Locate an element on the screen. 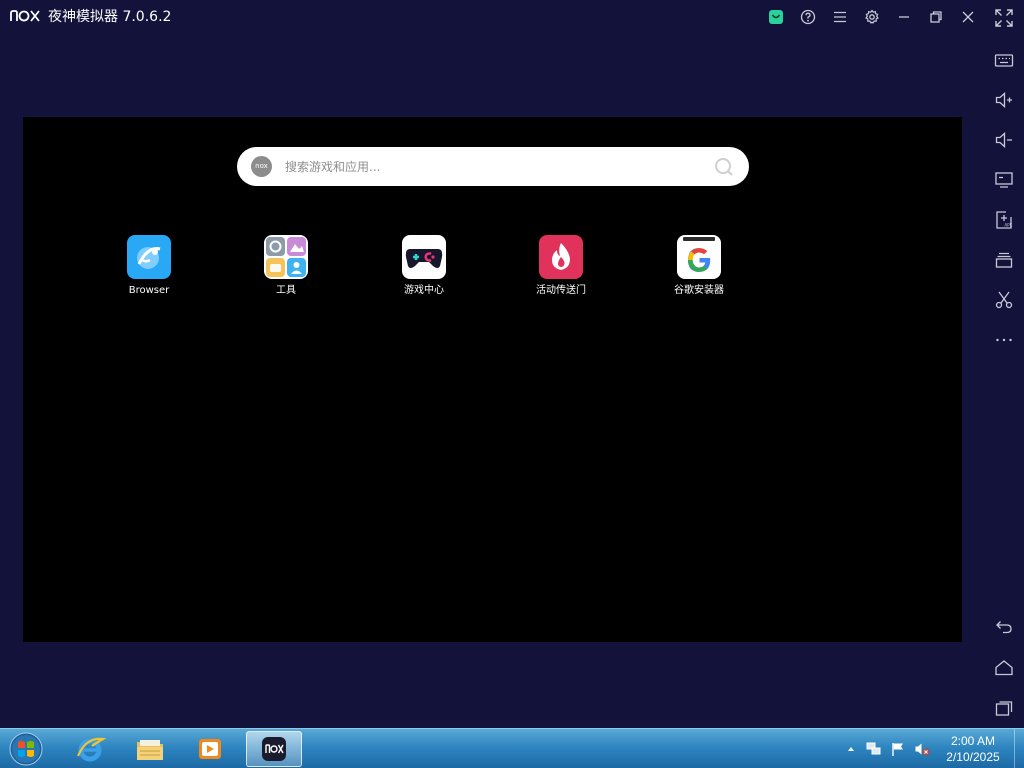 The width and height of the screenshot is (1024, 768). app-label: 活动传送门 is located at coordinates (561, 290).